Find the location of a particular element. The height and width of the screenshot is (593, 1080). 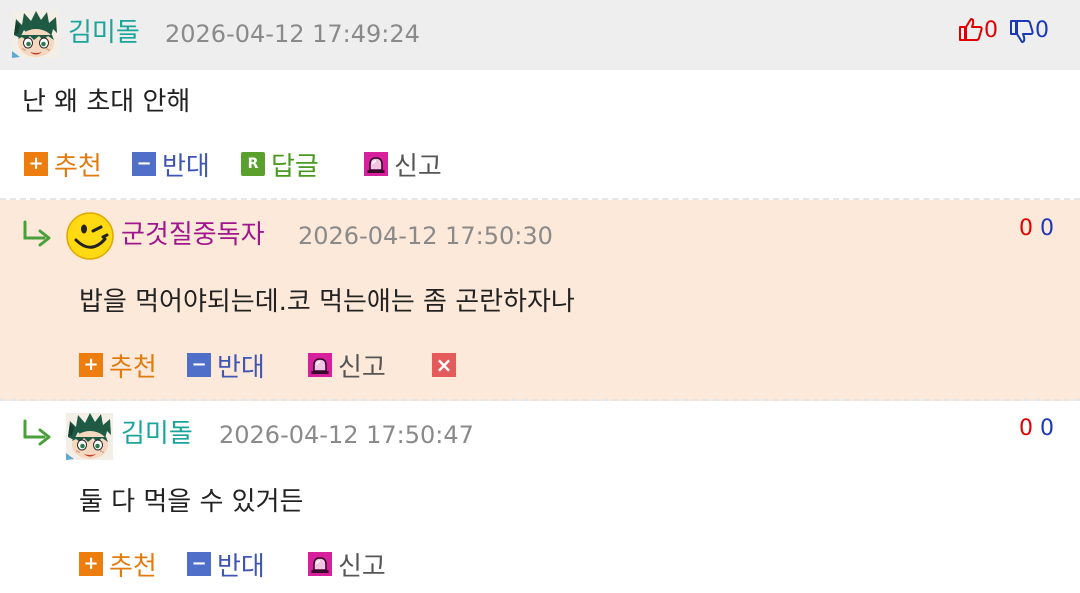

comment-text: 밥을 먹어야되는데.코 먹는애는 좀 곤란하자나 is located at coordinates (327, 302).